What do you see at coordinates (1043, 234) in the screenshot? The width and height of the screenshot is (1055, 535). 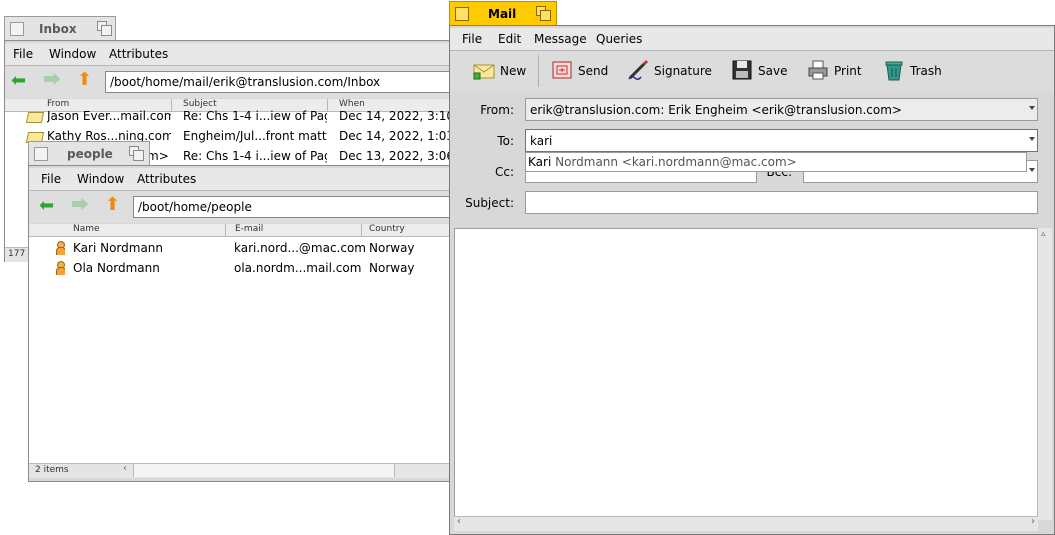 I see `scroll-up-icon: ▵` at bounding box center [1043, 234].